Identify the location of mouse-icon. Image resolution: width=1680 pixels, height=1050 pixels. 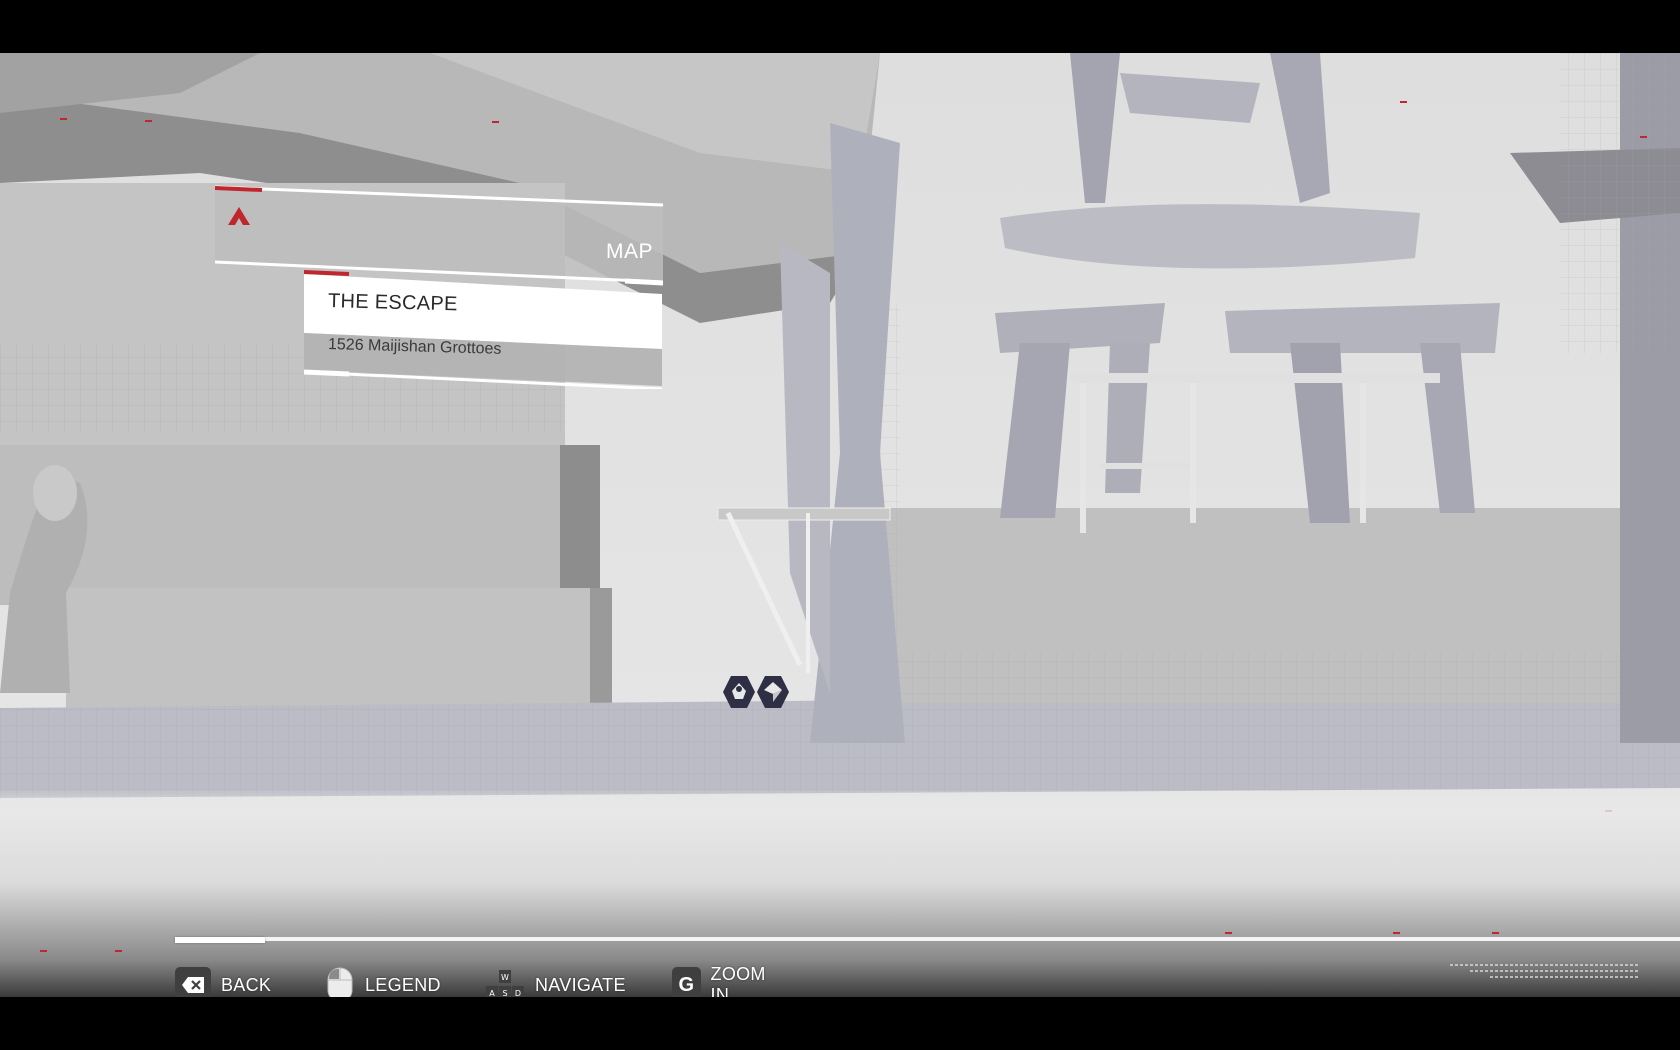
(340, 982).